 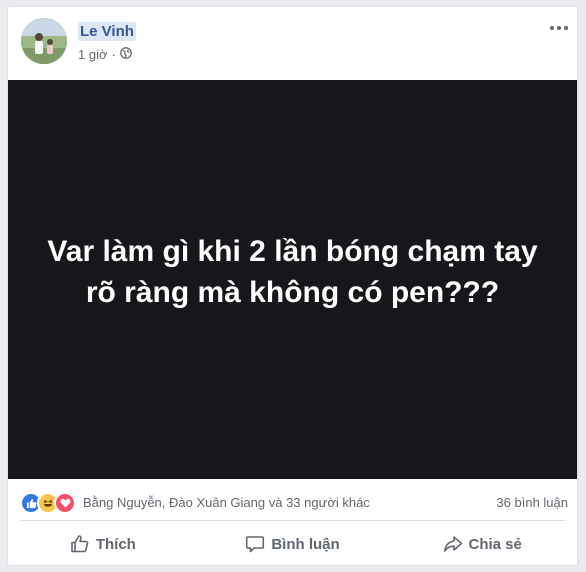 I want to click on share-icon, so click(x=453, y=544).